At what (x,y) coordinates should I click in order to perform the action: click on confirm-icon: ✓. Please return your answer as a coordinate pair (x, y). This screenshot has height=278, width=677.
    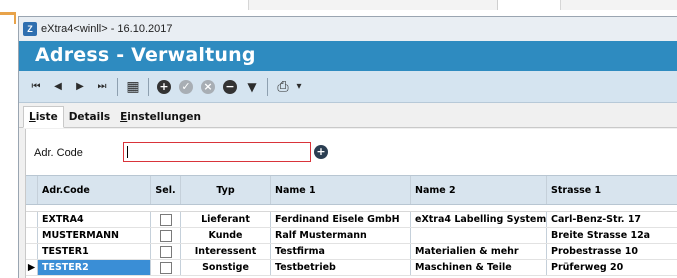
    Looking at the image, I should click on (186, 86).